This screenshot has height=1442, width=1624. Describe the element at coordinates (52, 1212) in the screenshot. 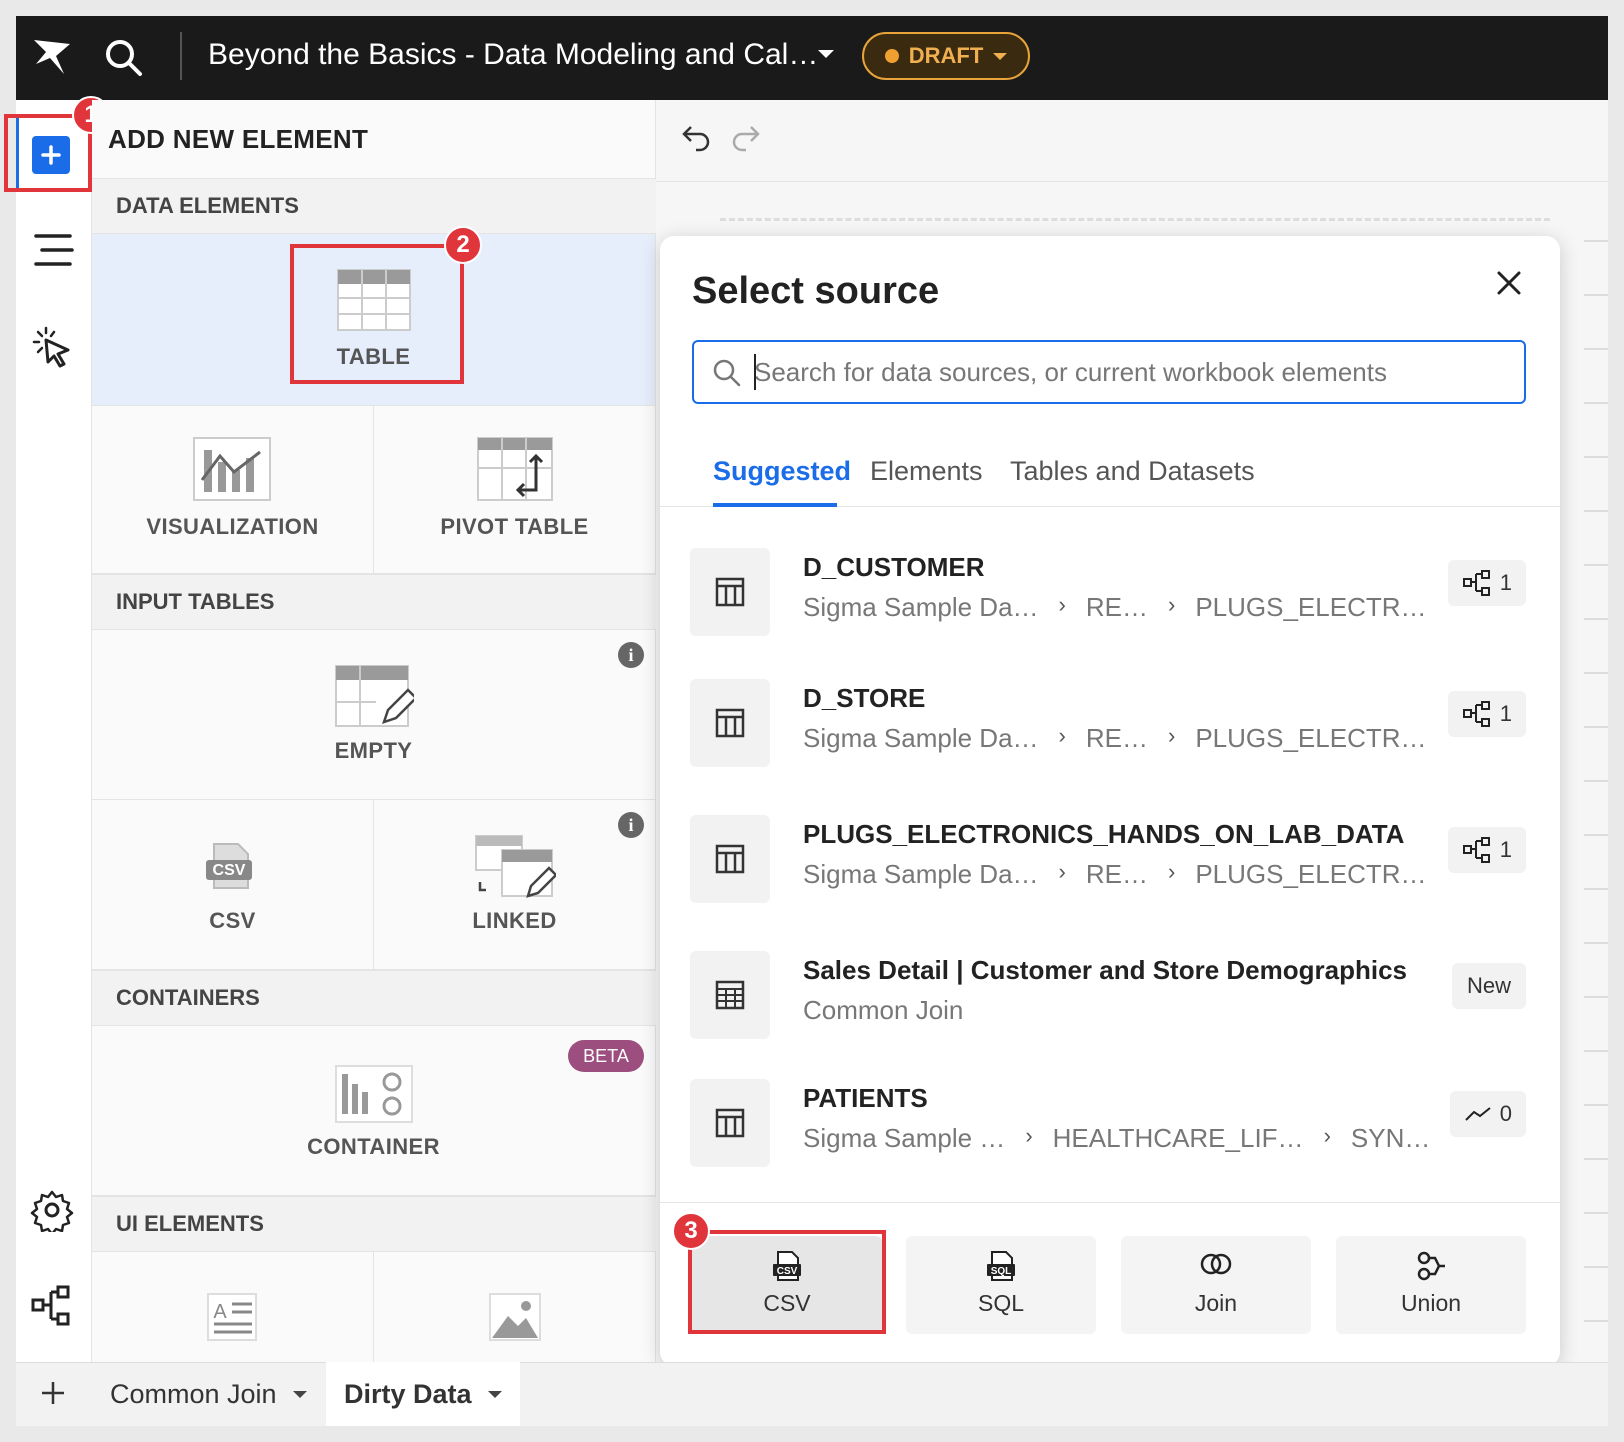

I see `gear-icon` at that location.